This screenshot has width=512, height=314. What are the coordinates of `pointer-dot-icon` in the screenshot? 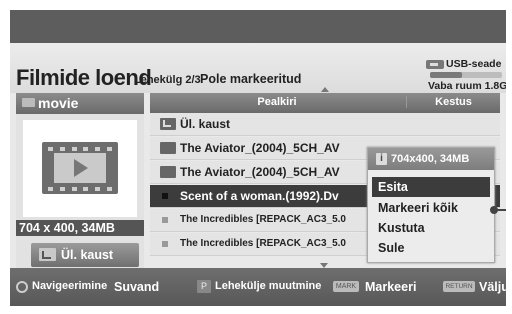 It's located at (494, 210).